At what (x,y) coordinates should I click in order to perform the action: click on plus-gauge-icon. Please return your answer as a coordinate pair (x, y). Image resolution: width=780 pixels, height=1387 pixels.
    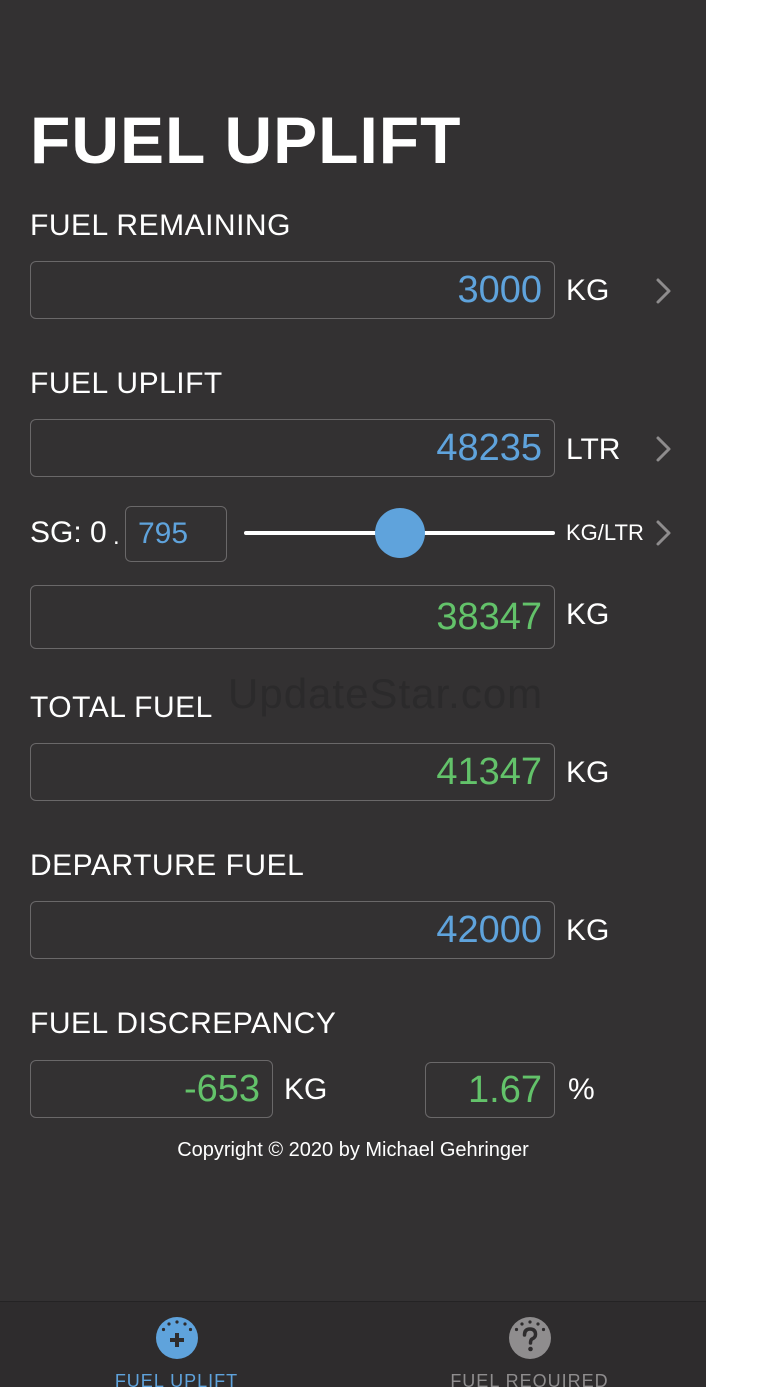
    Looking at the image, I should click on (177, 1338).